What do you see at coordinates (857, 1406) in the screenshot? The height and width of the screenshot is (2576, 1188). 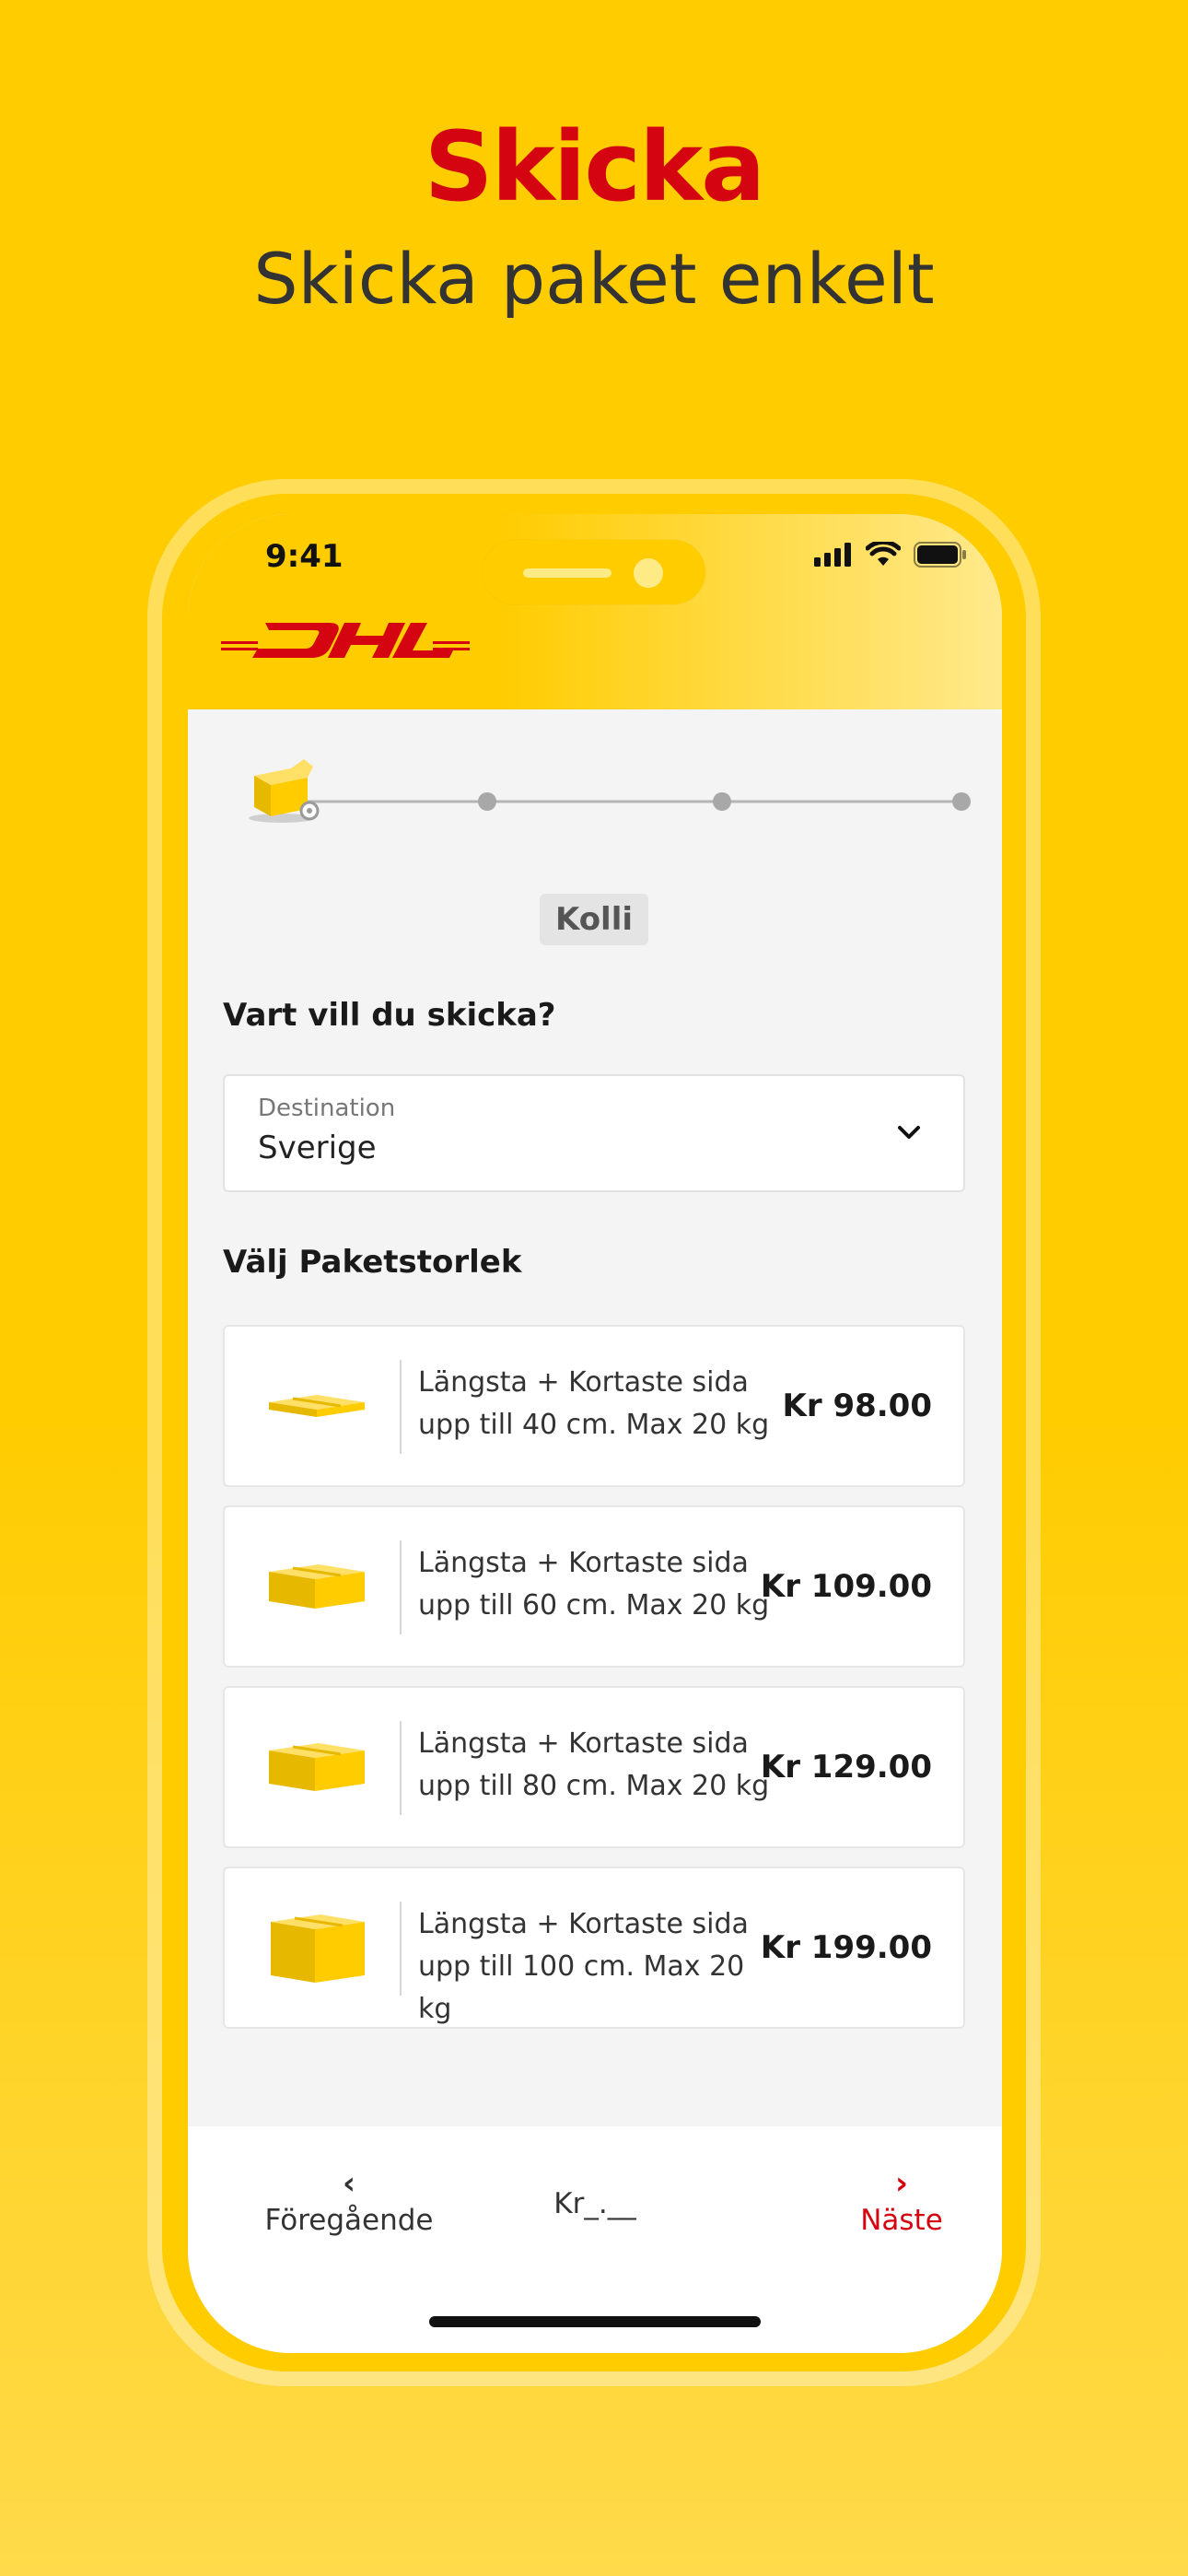 I see `option-price: Kr 98.00` at bounding box center [857, 1406].